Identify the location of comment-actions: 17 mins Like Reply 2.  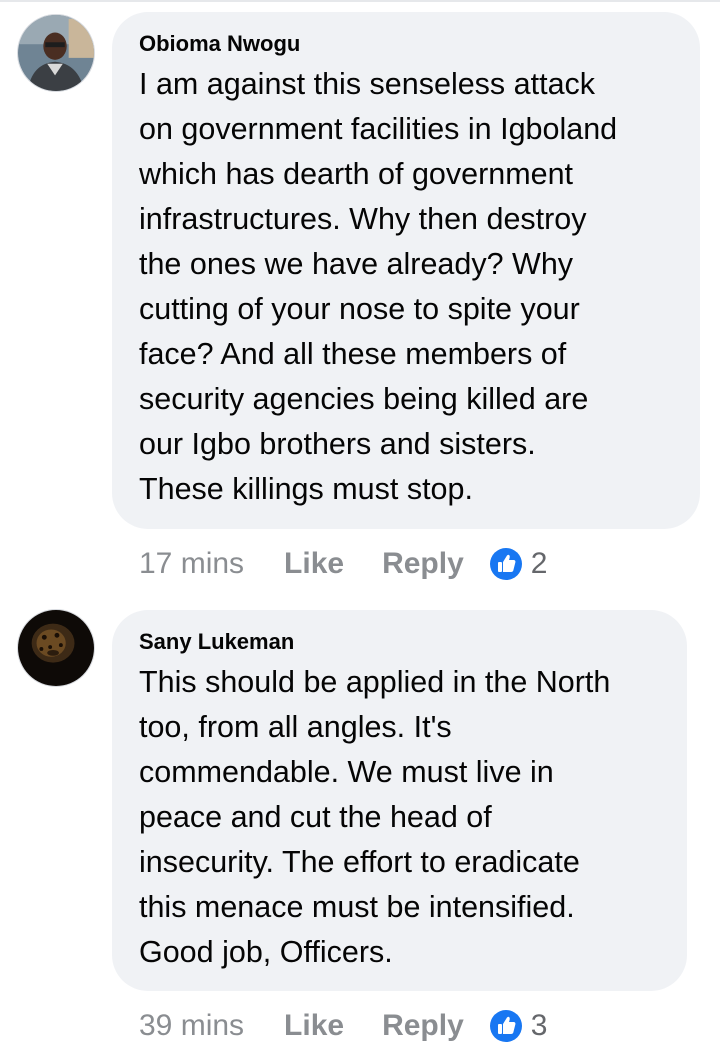
(343, 564).